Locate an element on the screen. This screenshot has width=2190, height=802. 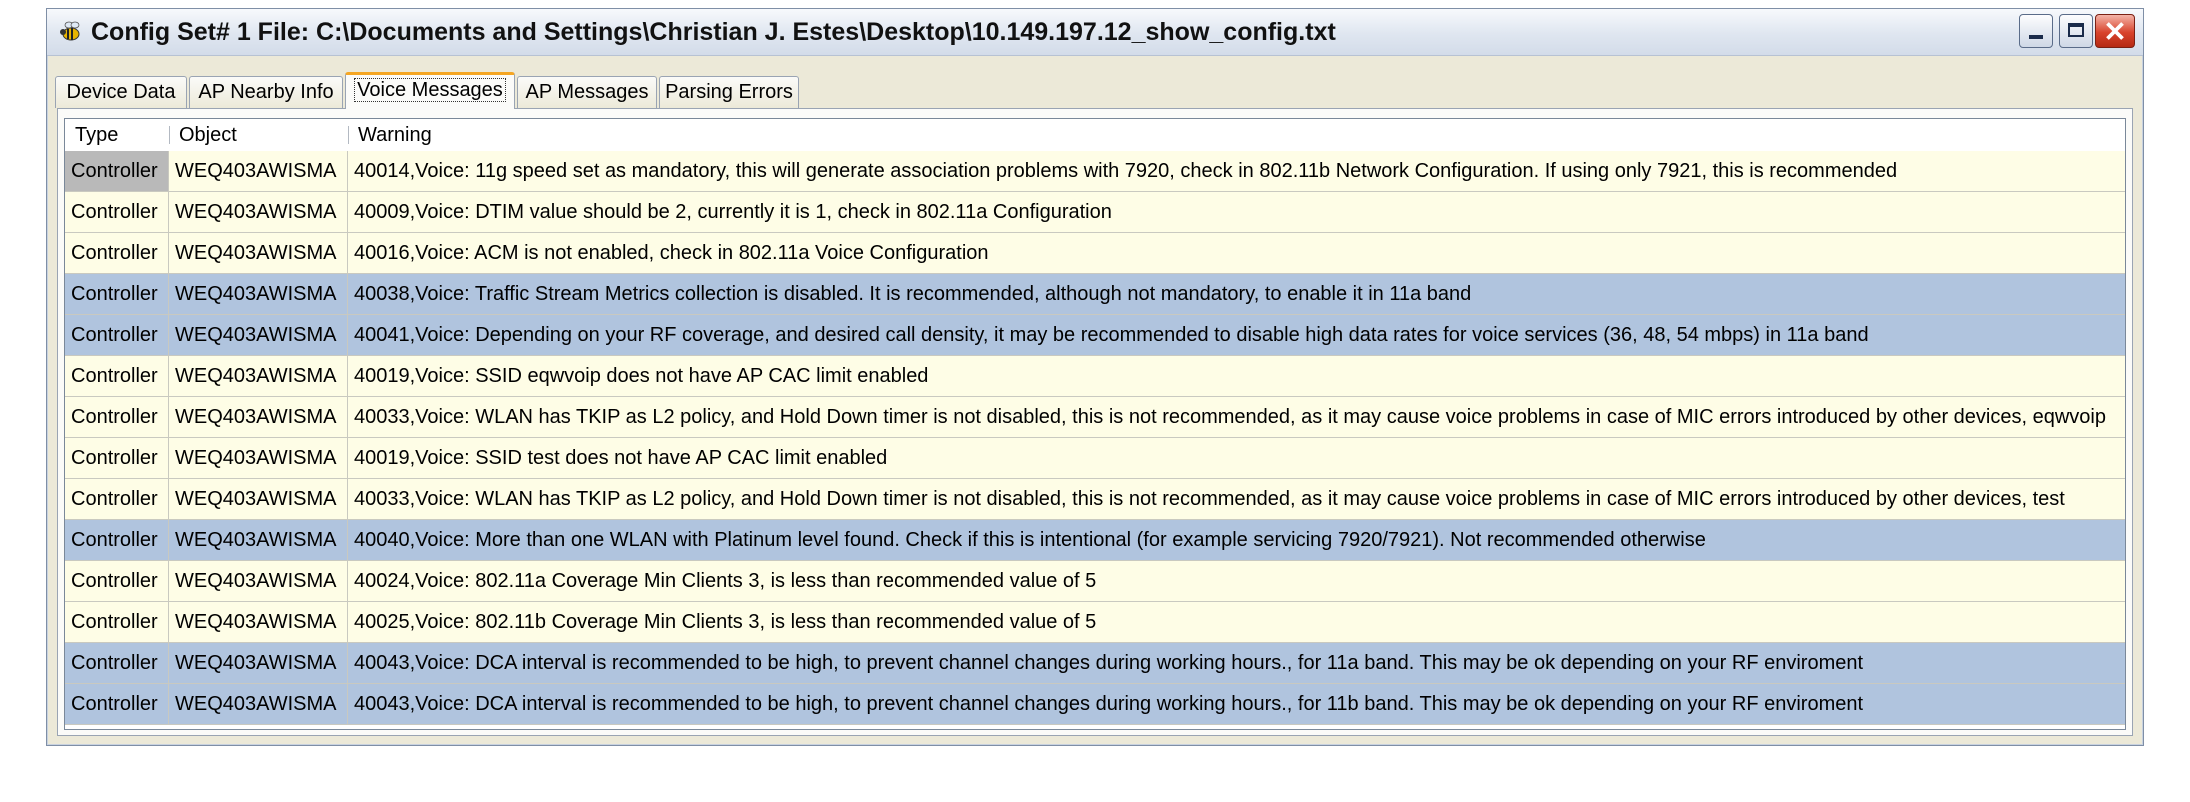
minimize-icon is located at coordinates (2036, 37).